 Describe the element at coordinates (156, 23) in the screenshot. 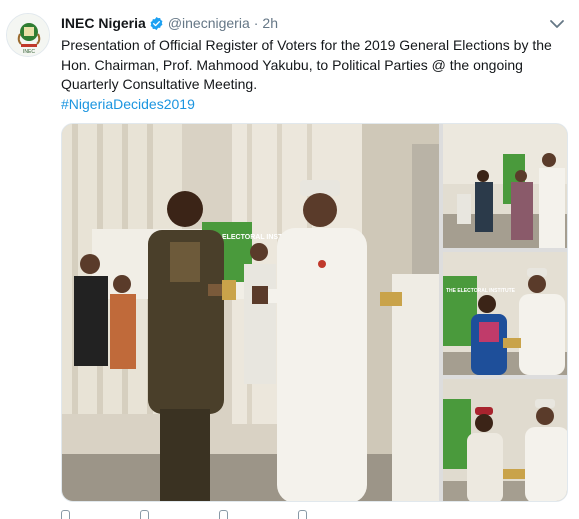

I see `verified-badge-icon` at that location.